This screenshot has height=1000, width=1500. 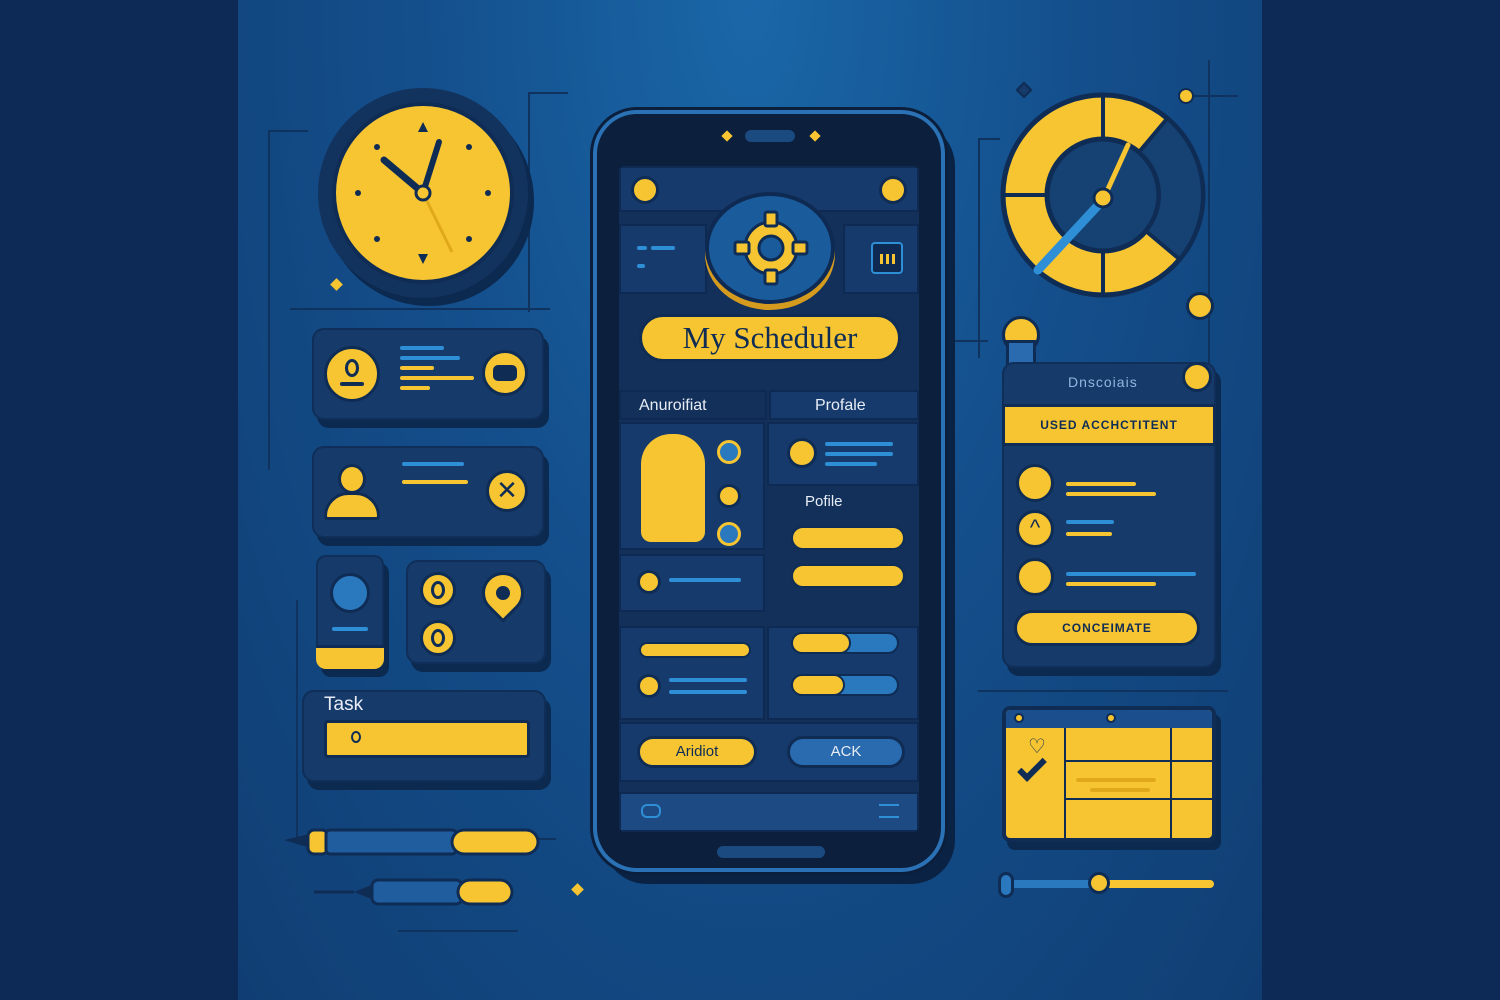 What do you see at coordinates (1035, 483) in the screenshot?
I see `bell-icon` at bounding box center [1035, 483].